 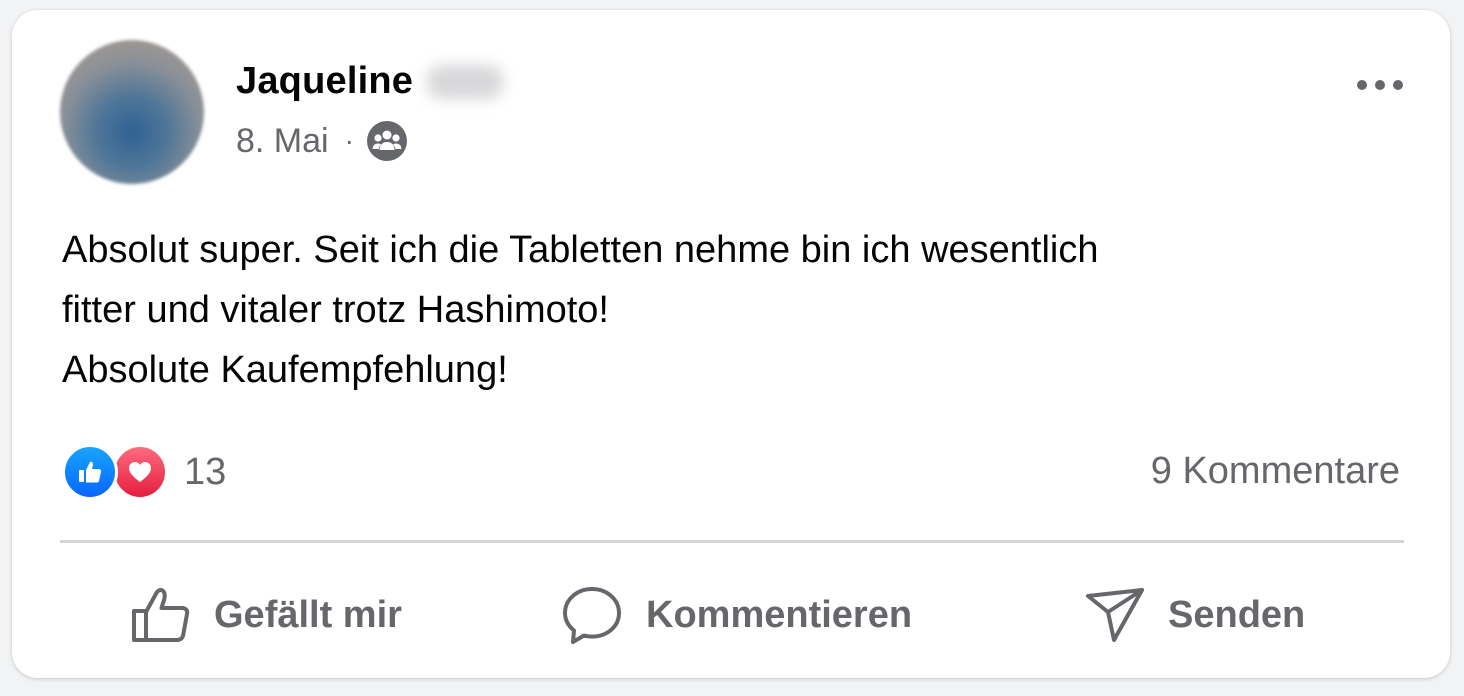 What do you see at coordinates (161, 615) in the screenshot?
I see `thumbs-up-icon` at bounding box center [161, 615].